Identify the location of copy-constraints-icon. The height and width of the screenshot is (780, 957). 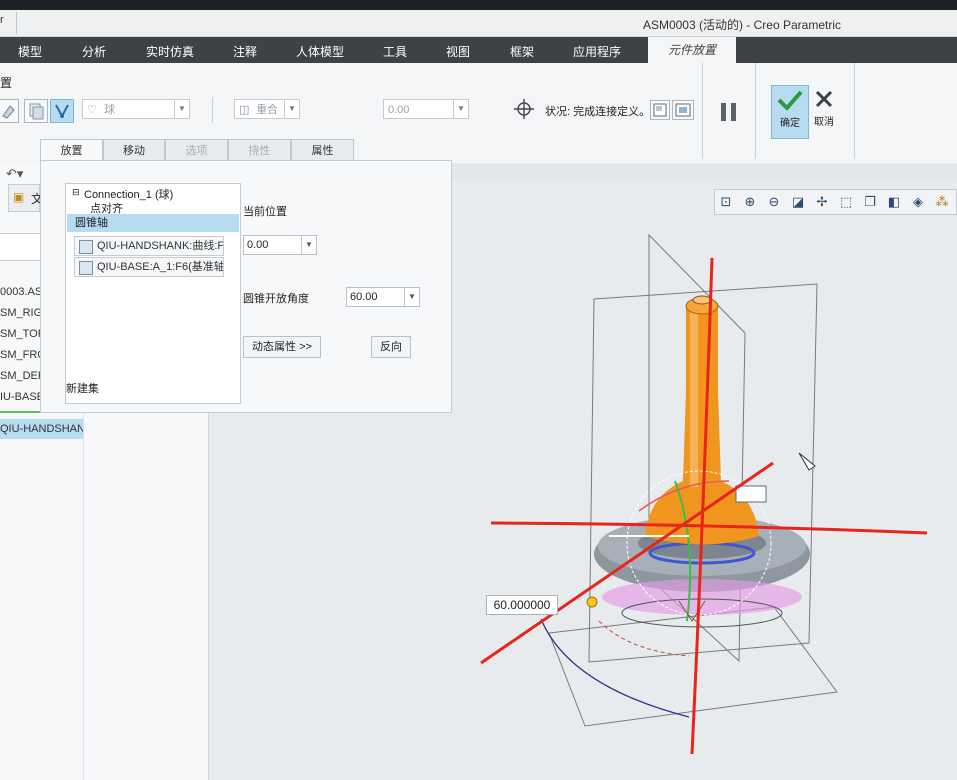
(36, 111).